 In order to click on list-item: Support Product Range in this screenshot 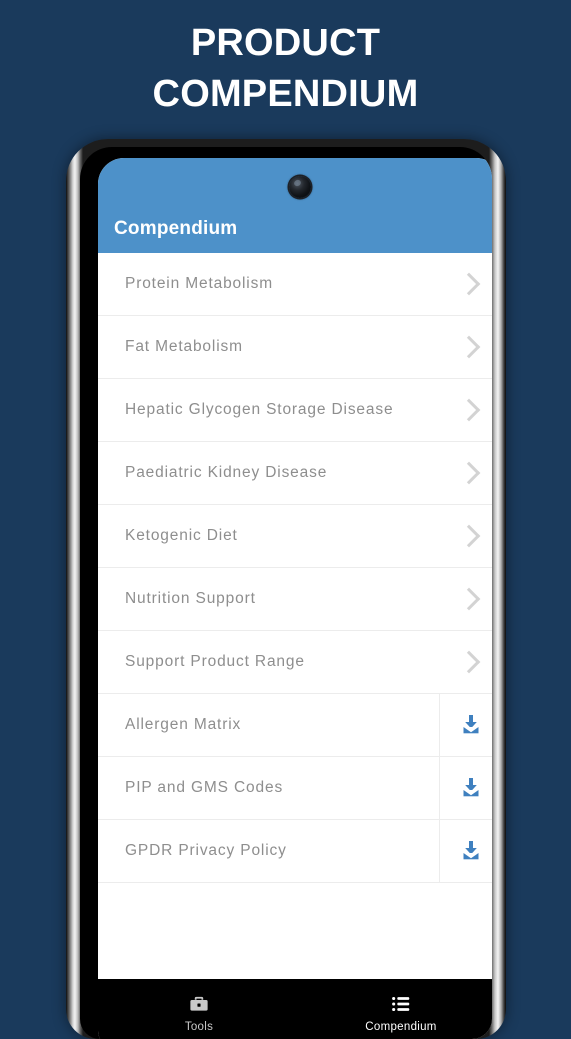, I will do `click(295, 662)`.